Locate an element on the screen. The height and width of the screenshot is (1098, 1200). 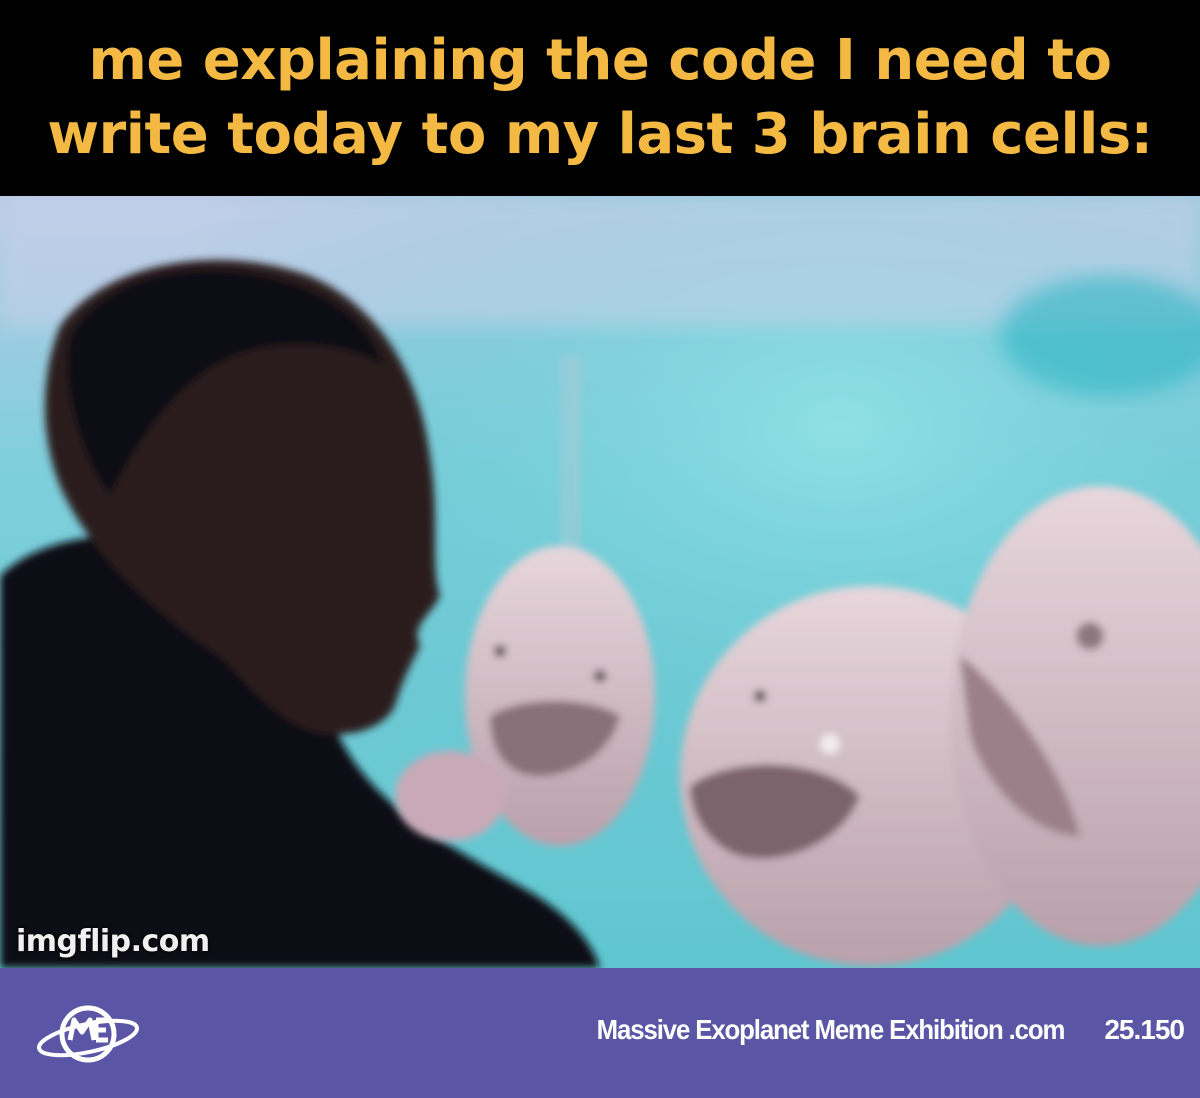
planet-ring-logo-icon is located at coordinates (88, 1034).